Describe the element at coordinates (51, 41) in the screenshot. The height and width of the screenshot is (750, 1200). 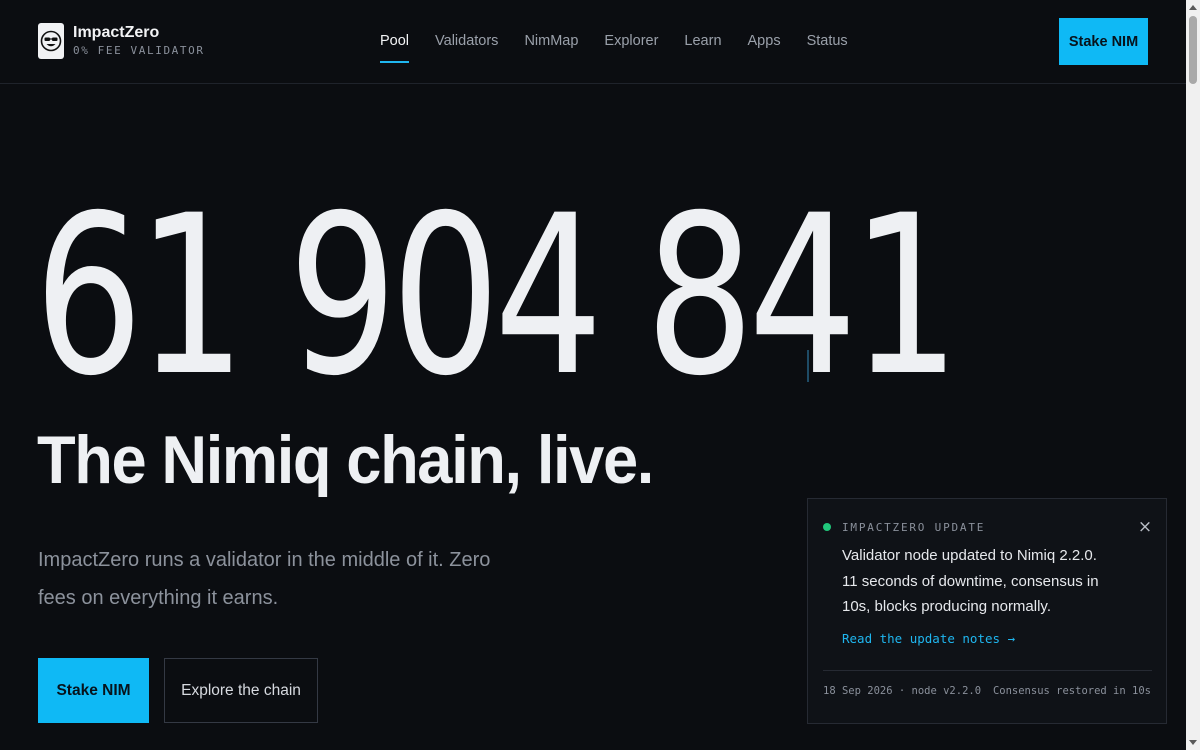
I see `logo-icon` at that location.